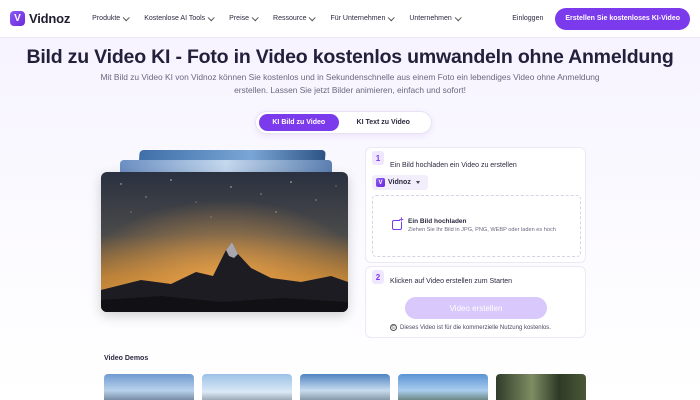 Image resolution: width=700 pixels, height=400 pixels. I want to click on menu-item-preise: Preise, so click(243, 18).